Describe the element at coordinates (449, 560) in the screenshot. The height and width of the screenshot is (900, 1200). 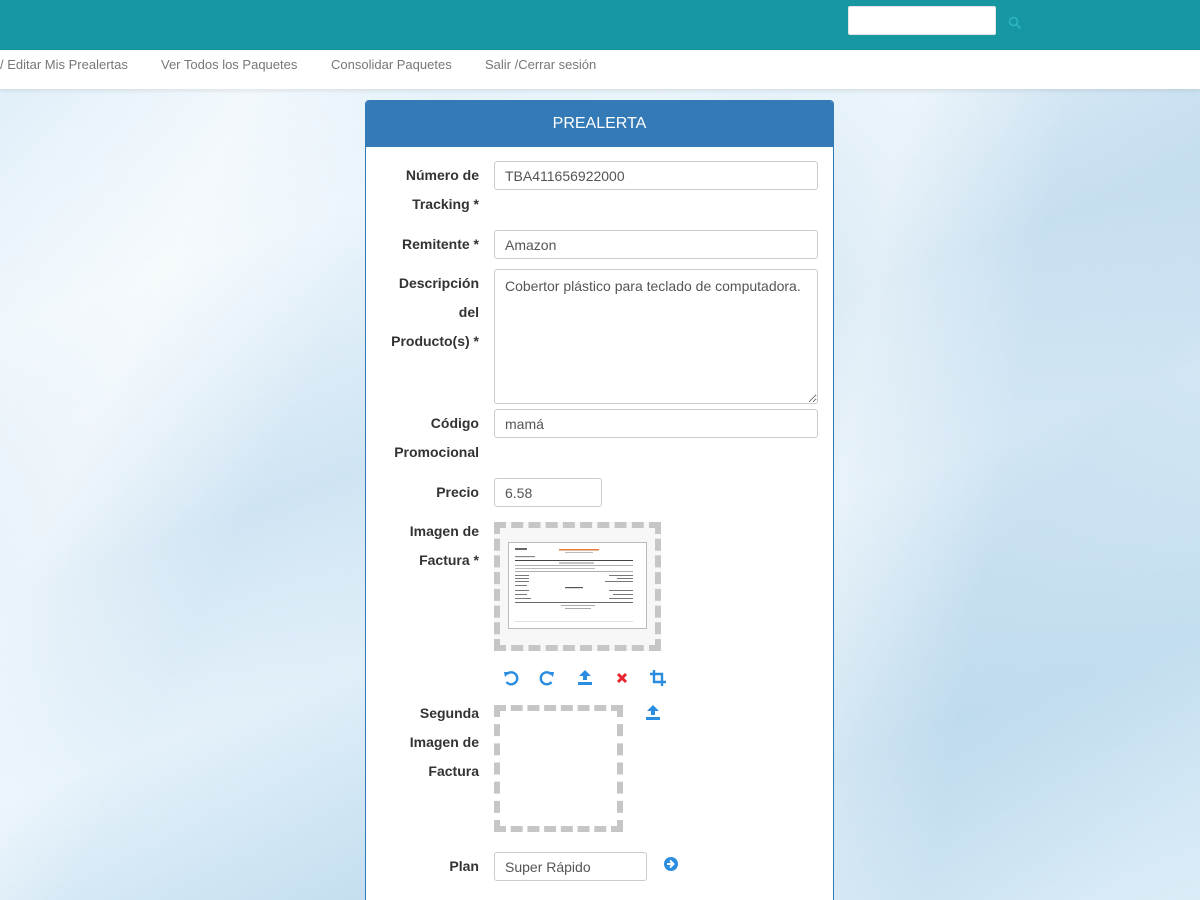
I see `invoice-image-label-line2: Factura *` at that location.